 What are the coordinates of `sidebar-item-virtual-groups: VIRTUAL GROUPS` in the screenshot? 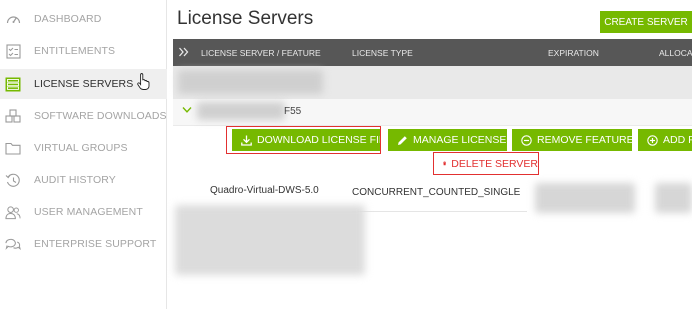 It's located at (83, 148).